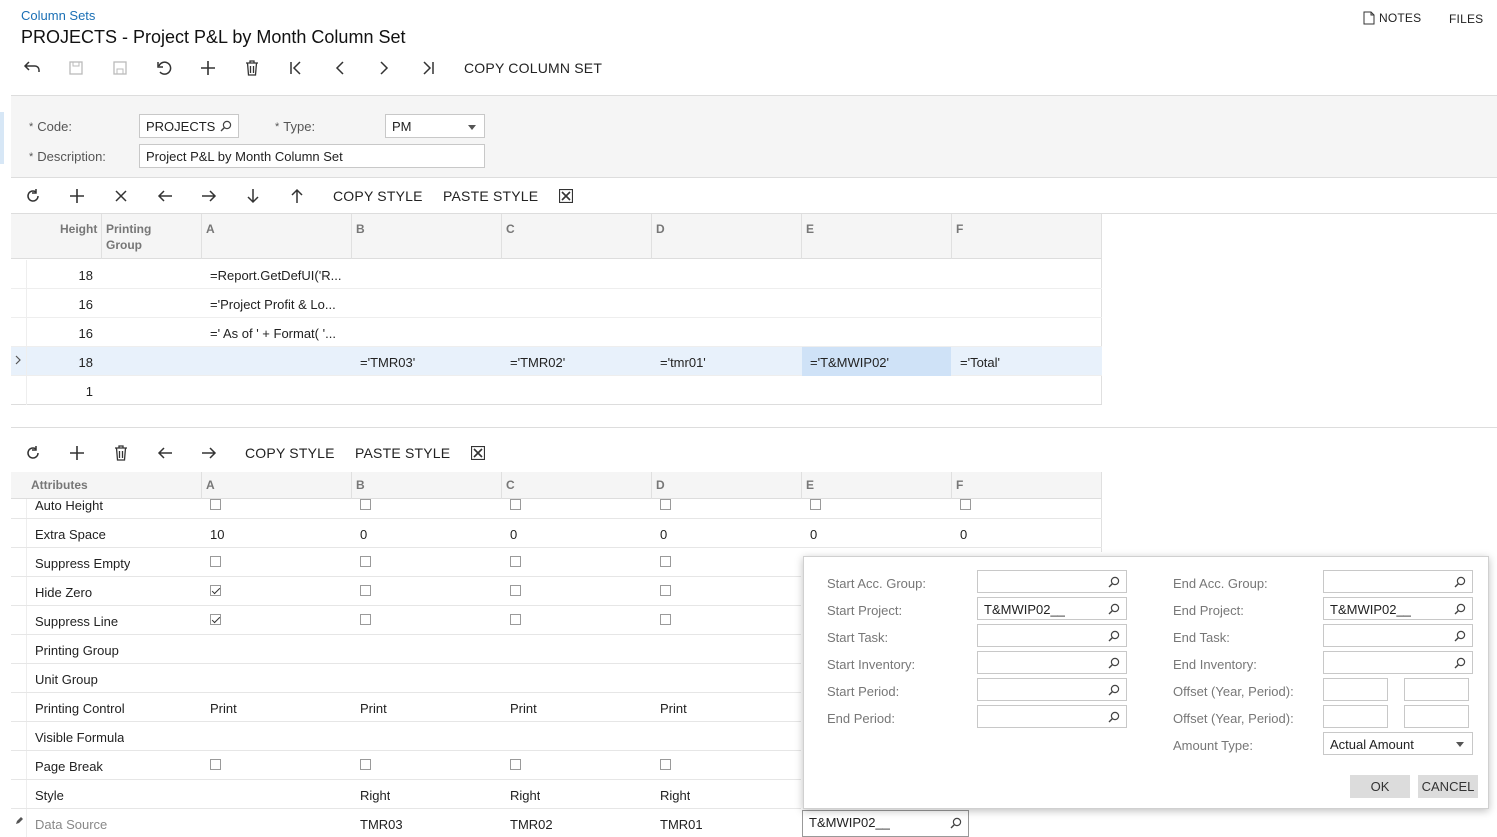 The image size is (1497, 837). Describe the element at coordinates (384, 68) in the screenshot. I see `next-record-icon` at that location.